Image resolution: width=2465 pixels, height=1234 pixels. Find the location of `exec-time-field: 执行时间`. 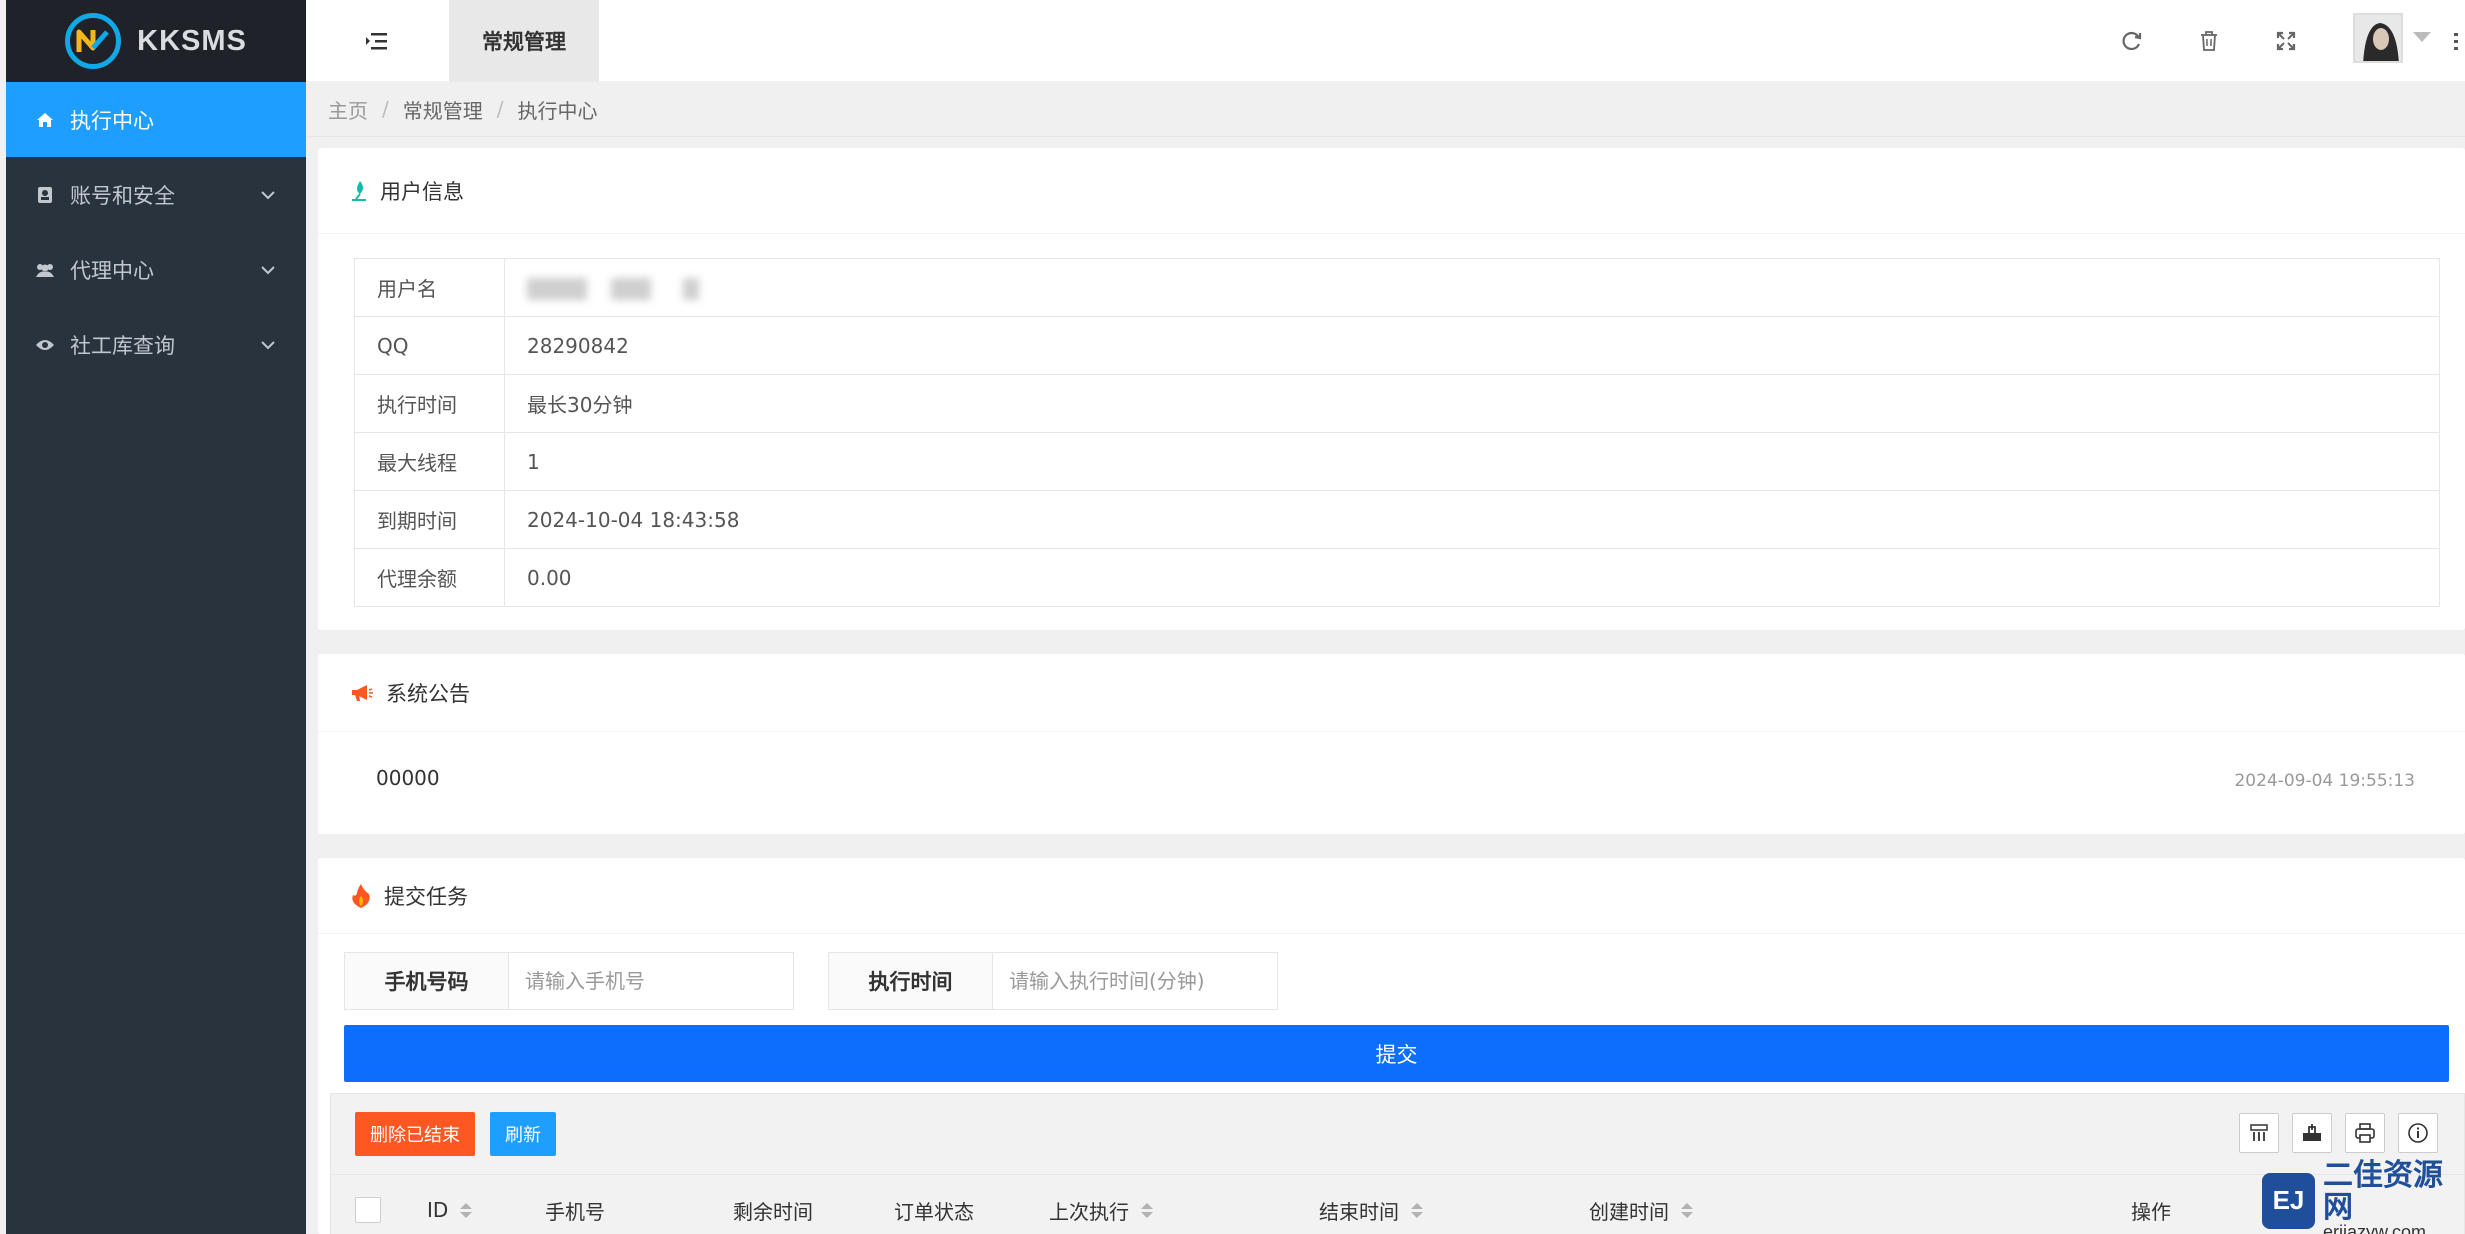

exec-time-field: 执行时间 is located at coordinates (1053, 981).